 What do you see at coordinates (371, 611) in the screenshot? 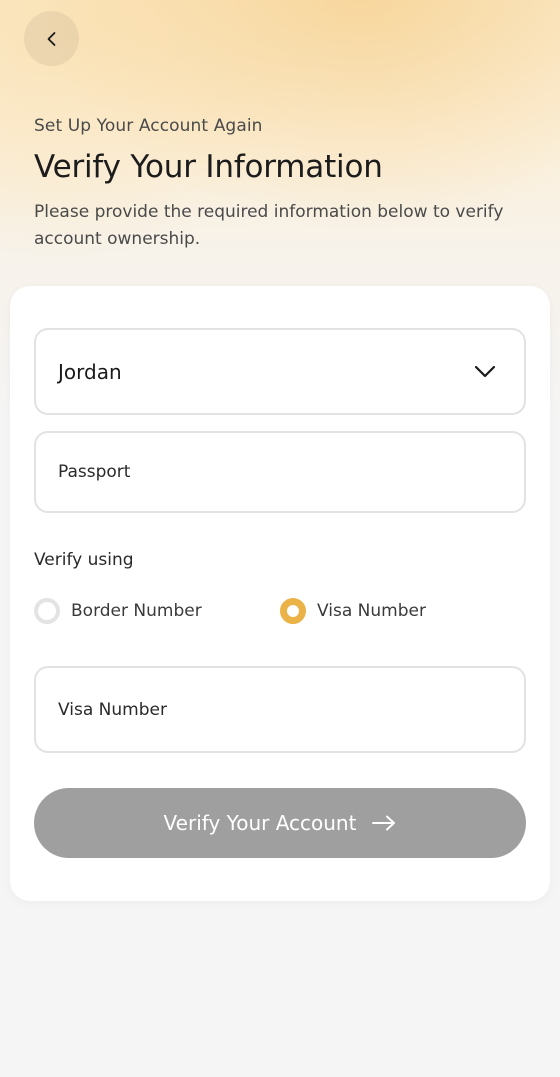
I see `radio-visa-number-label: Visa Number` at bounding box center [371, 611].